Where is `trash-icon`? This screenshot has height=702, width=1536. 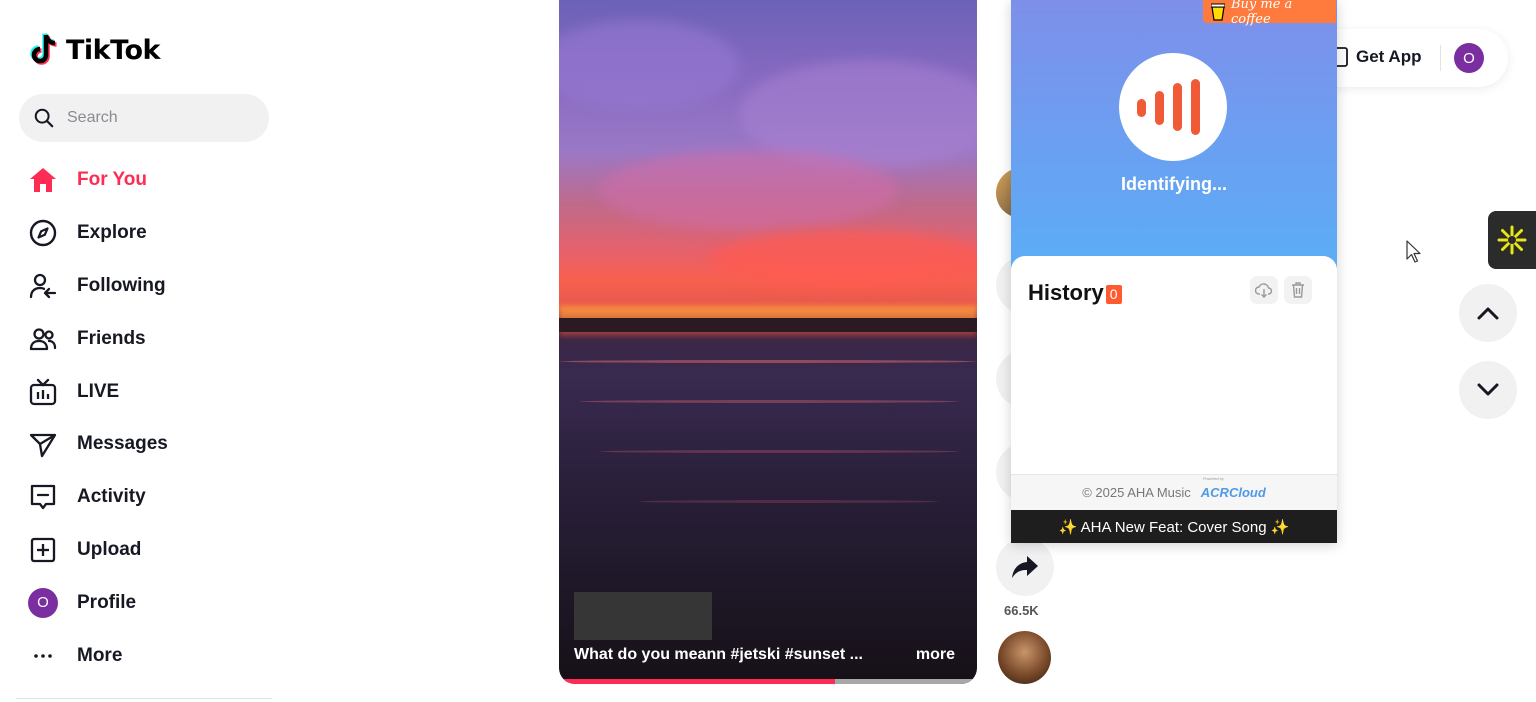 trash-icon is located at coordinates (1298, 290).